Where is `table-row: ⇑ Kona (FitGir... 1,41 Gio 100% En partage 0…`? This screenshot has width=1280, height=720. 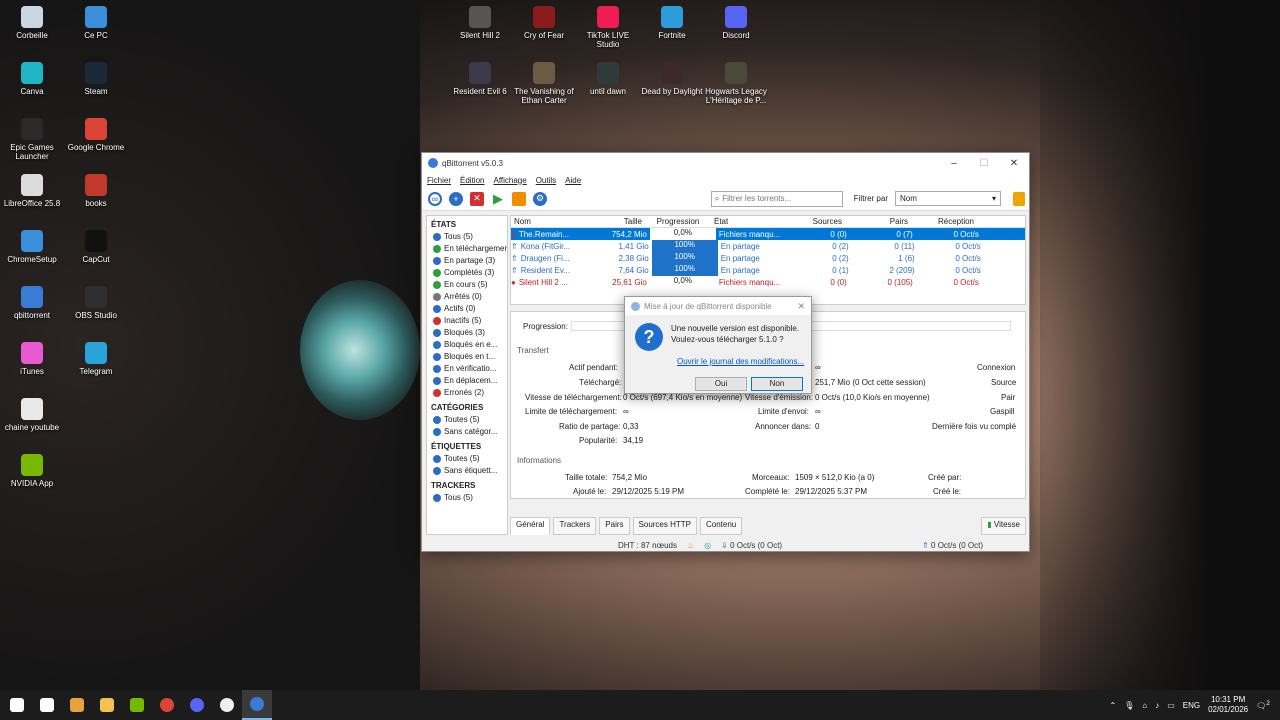 table-row: ⇑ Kona (FitGir... 1,41 Gio 100% En partage 0… is located at coordinates (768, 246).